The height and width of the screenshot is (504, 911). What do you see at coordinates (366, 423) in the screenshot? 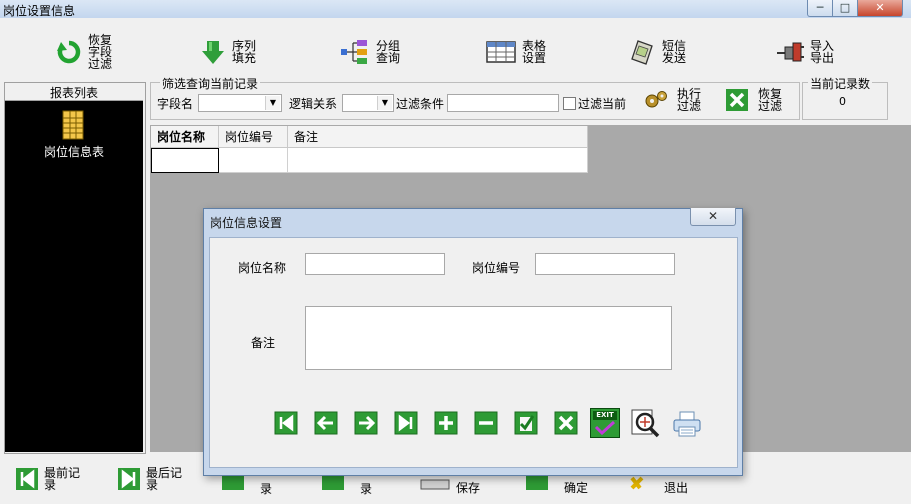
I see `next-record-icon` at bounding box center [366, 423].